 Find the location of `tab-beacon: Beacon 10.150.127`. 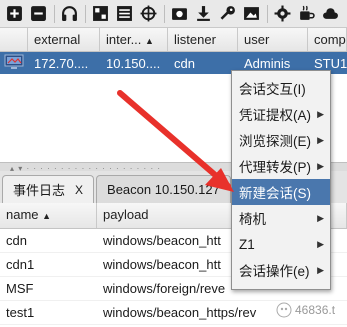

tab-beacon: Beacon 10.150.127 is located at coordinates (163, 189).